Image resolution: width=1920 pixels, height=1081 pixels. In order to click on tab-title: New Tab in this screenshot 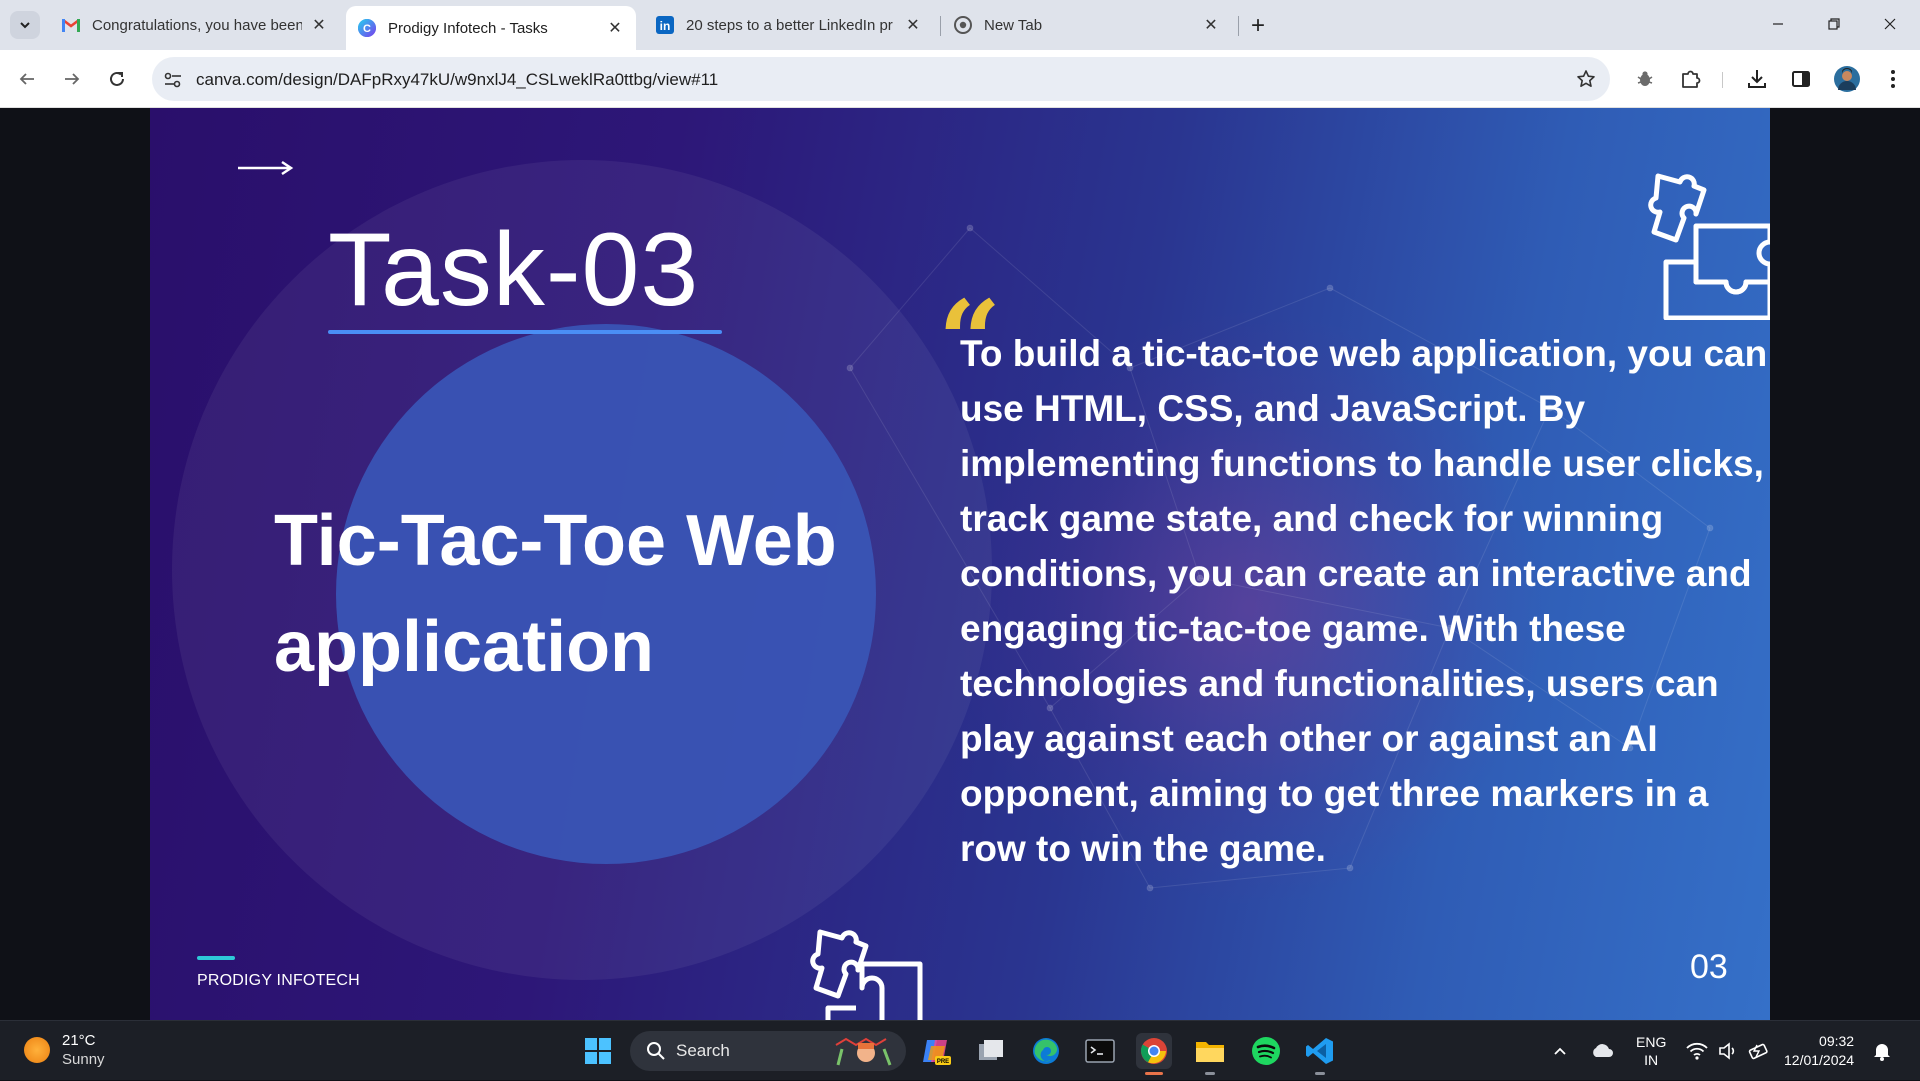, I will do `click(1013, 25)`.